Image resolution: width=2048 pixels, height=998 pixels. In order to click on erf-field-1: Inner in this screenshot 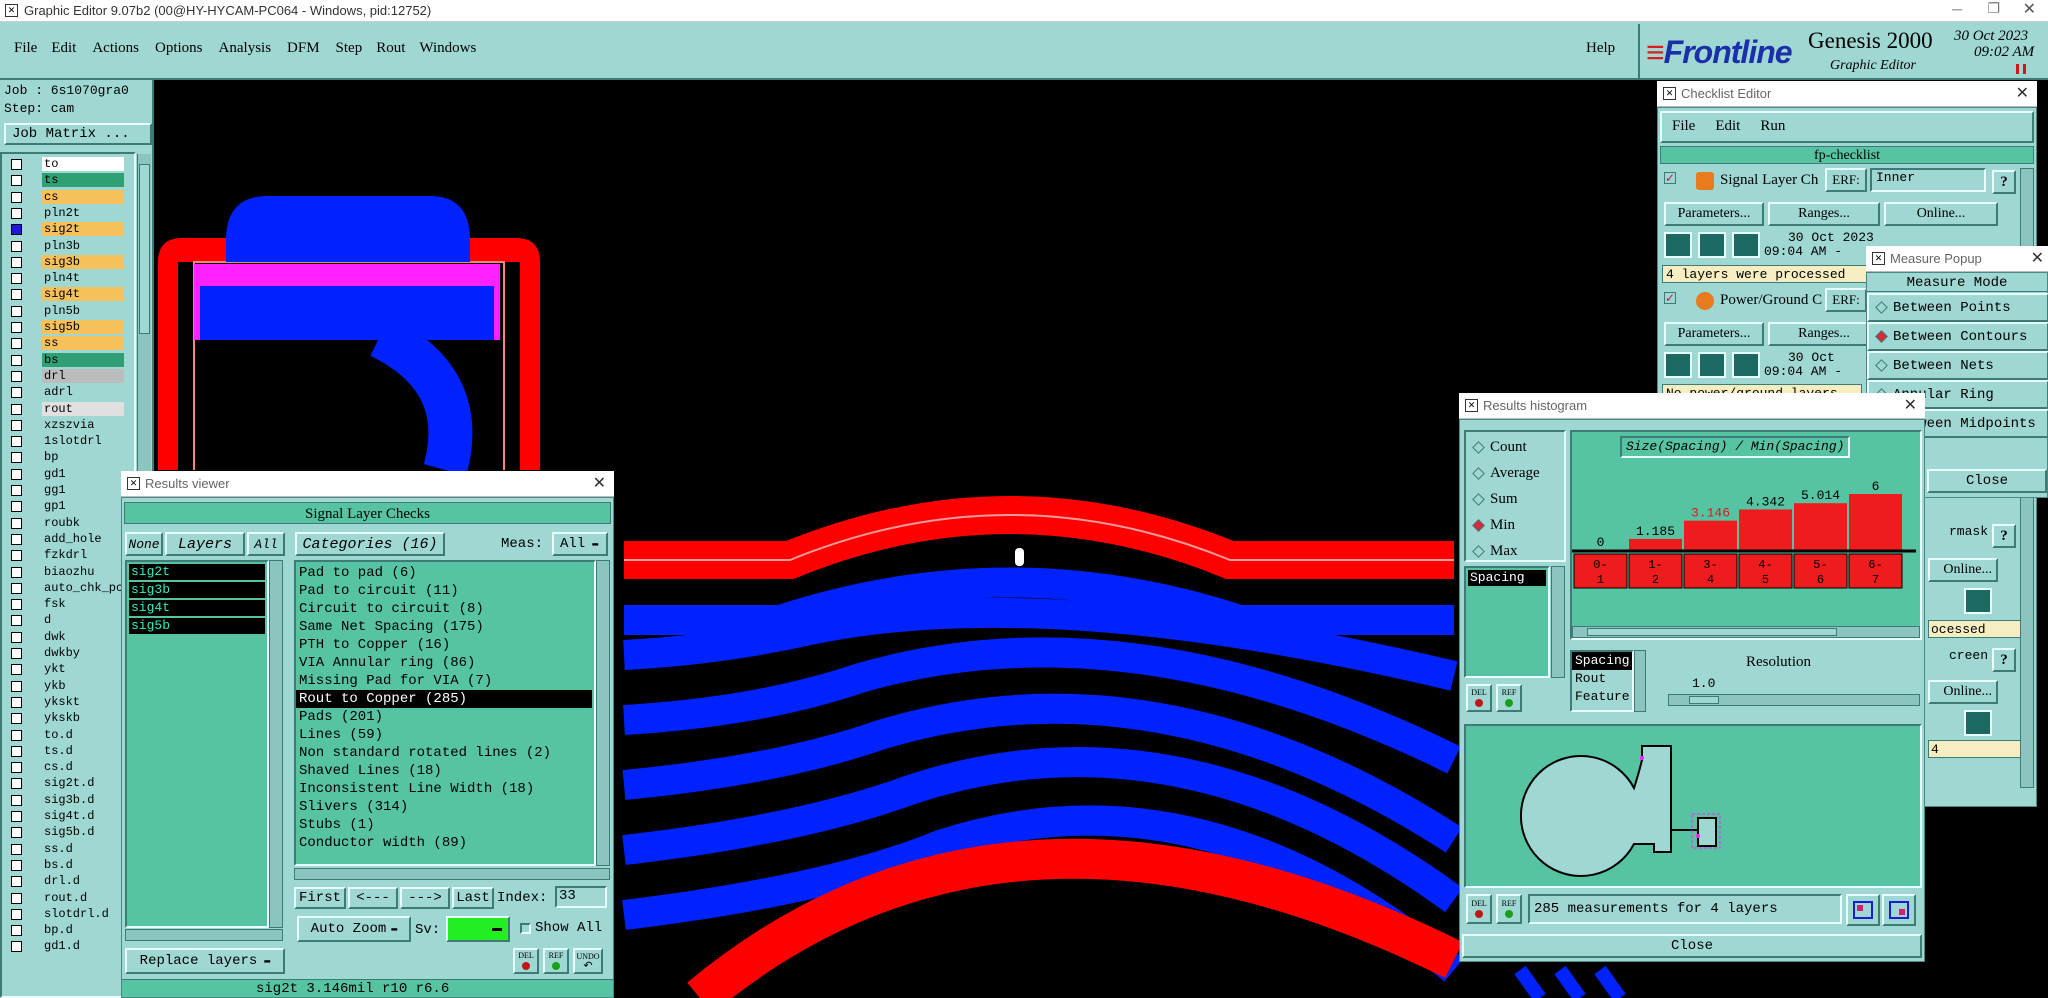, I will do `click(1928, 180)`.